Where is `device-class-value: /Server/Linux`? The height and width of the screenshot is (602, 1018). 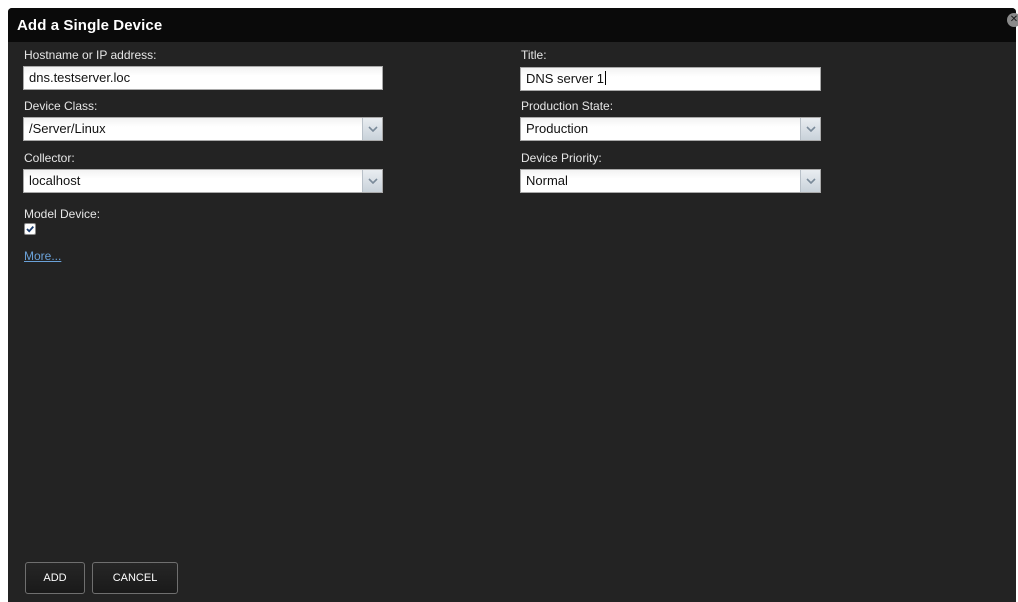
device-class-value: /Server/Linux is located at coordinates (67, 128).